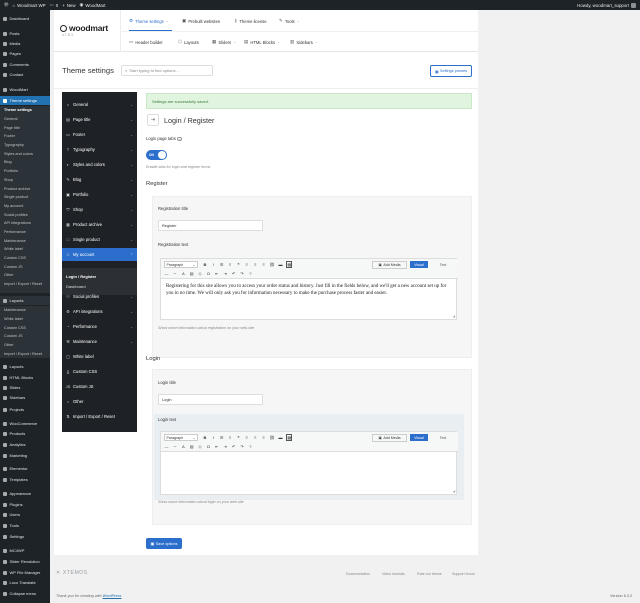 Image resolution: width=640 pixels, height=603 pixels. What do you see at coordinates (429, 574) in the screenshot?
I see `footer-link-rate-theme: Rate our theme` at bounding box center [429, 574].